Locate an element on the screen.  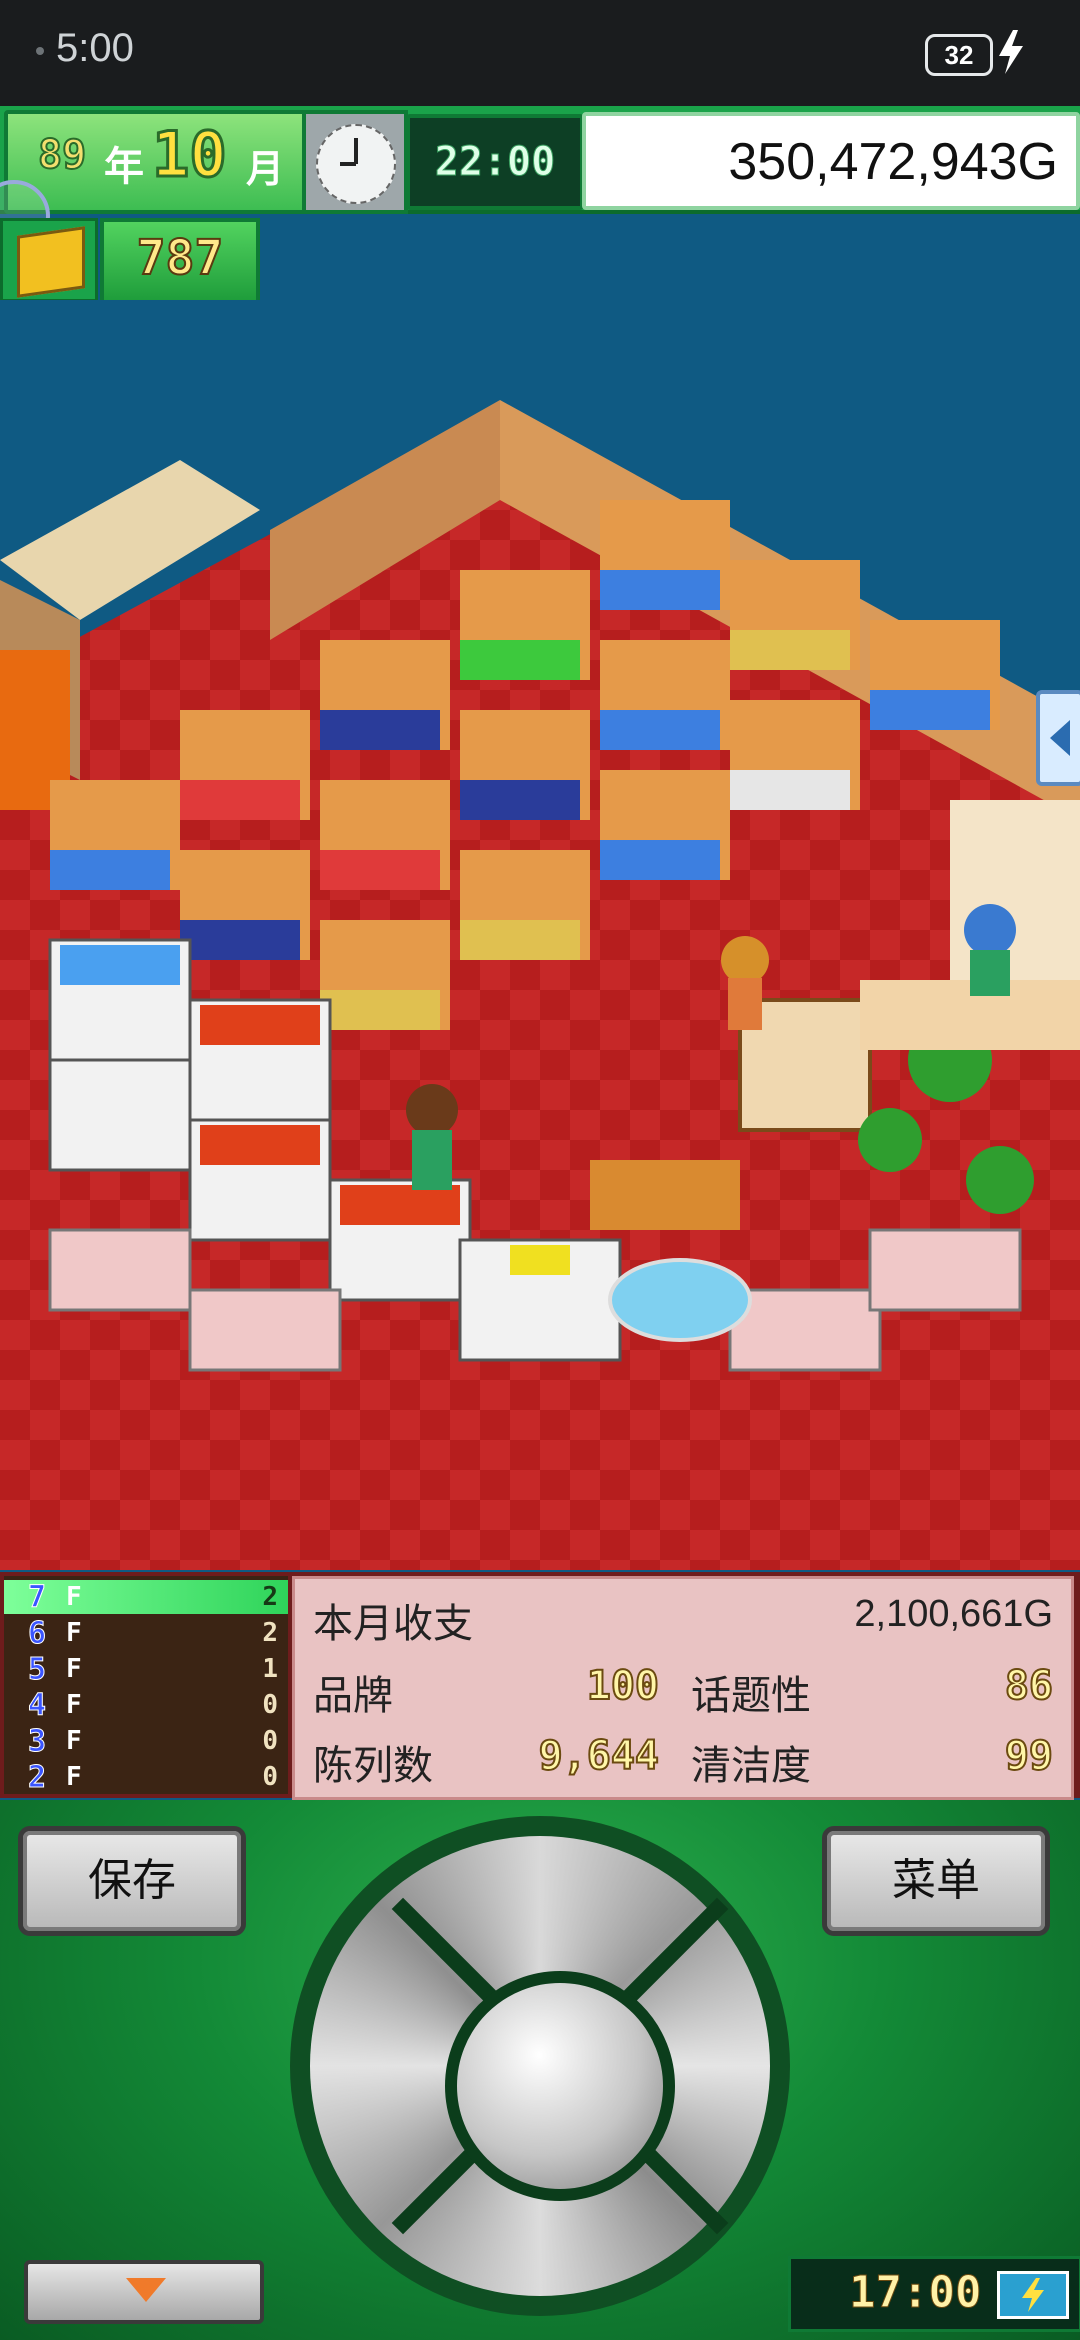
mail-icon is located at coordinates (51, 262).